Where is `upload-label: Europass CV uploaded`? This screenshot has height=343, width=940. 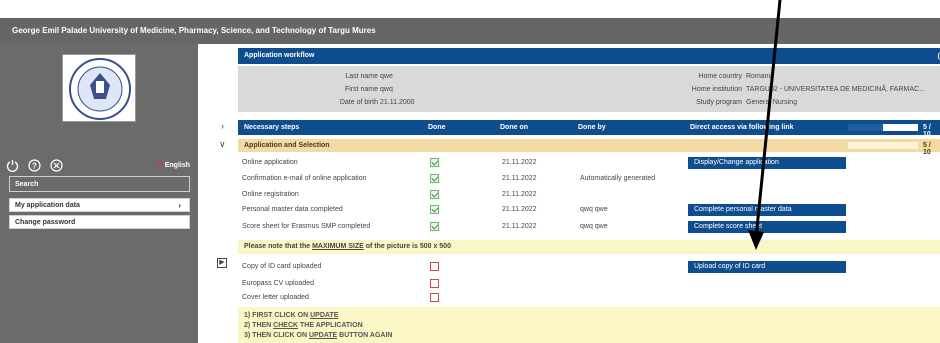 upload-label: Europass CV uploaded is located at coordinates (278, 283).